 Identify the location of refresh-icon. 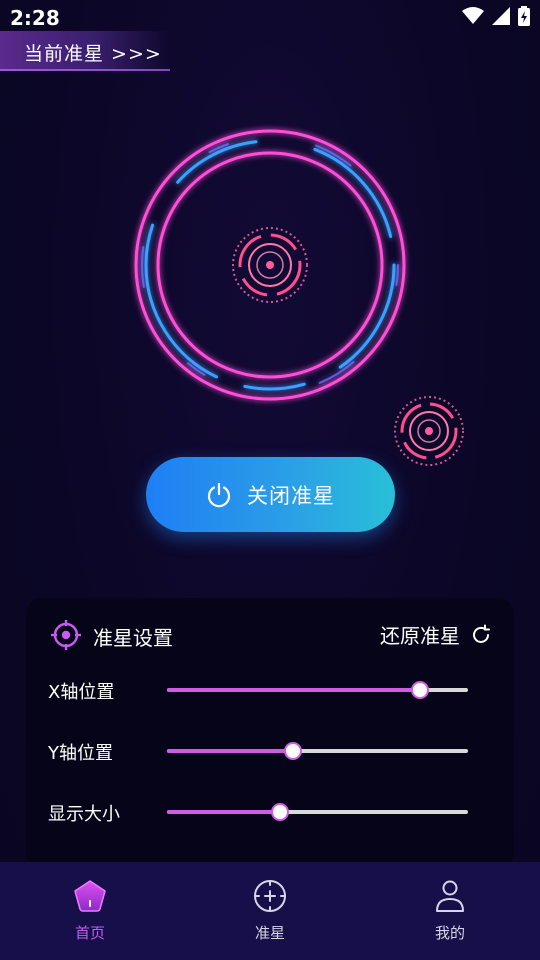
(481, 635).